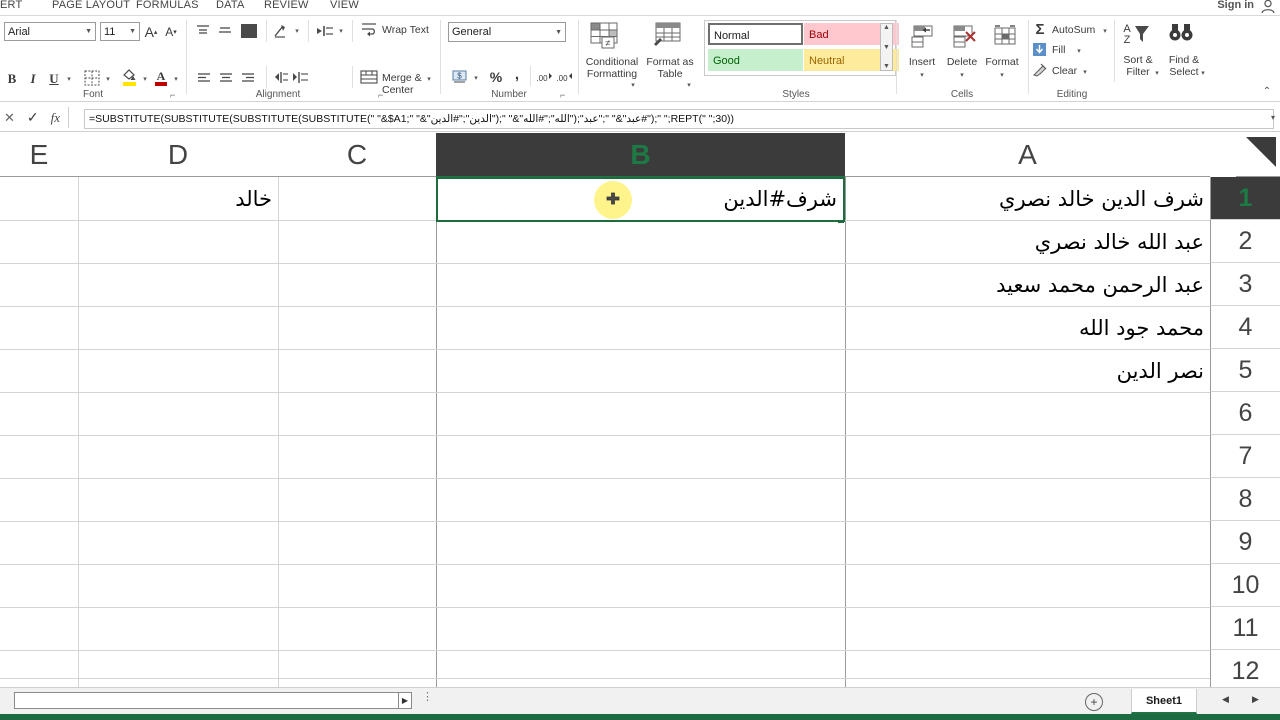  Describe the element at coordinates (1094, 702) in the screenshot. I see `add-sheet-button: +` at that location.